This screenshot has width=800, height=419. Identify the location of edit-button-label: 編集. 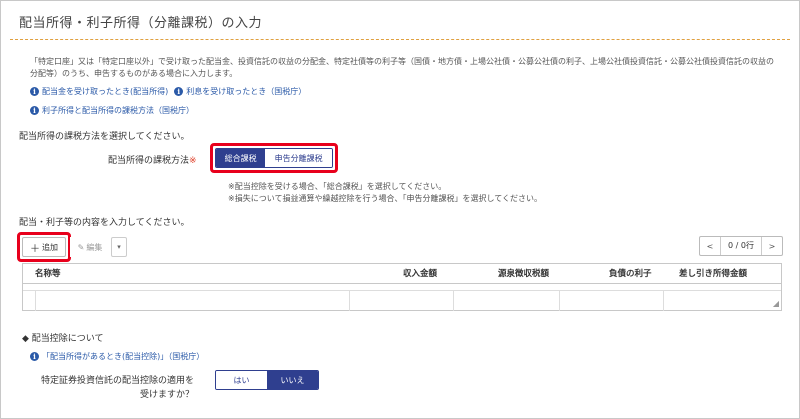
(94, 247).